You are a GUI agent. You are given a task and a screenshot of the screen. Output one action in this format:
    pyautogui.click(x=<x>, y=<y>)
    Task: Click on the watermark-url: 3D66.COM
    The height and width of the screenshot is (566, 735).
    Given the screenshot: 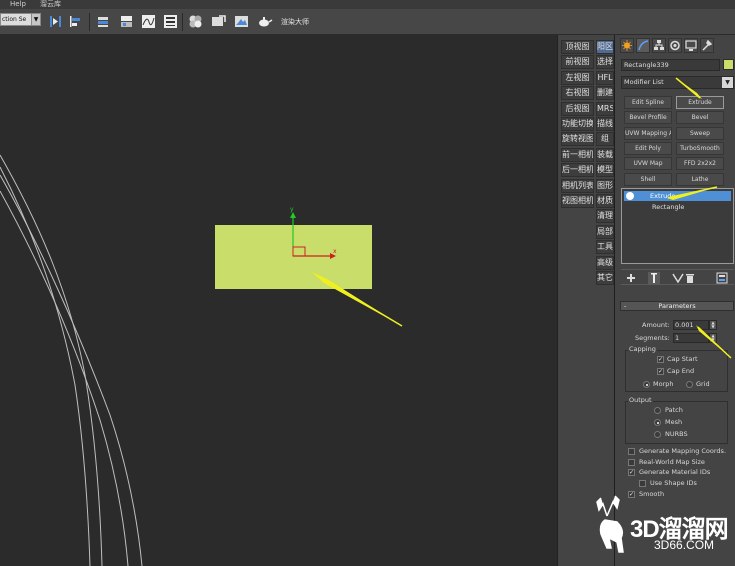 What is the action you would take?
    pyautogui.click(x=684, y=545)
    